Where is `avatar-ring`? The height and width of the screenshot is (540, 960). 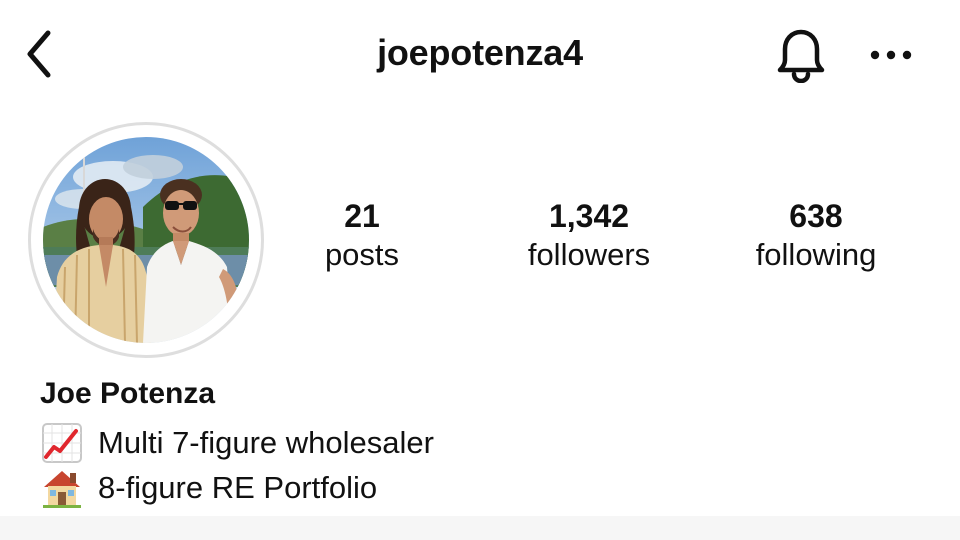
avatar-ring is located at coordinates (146, 240).